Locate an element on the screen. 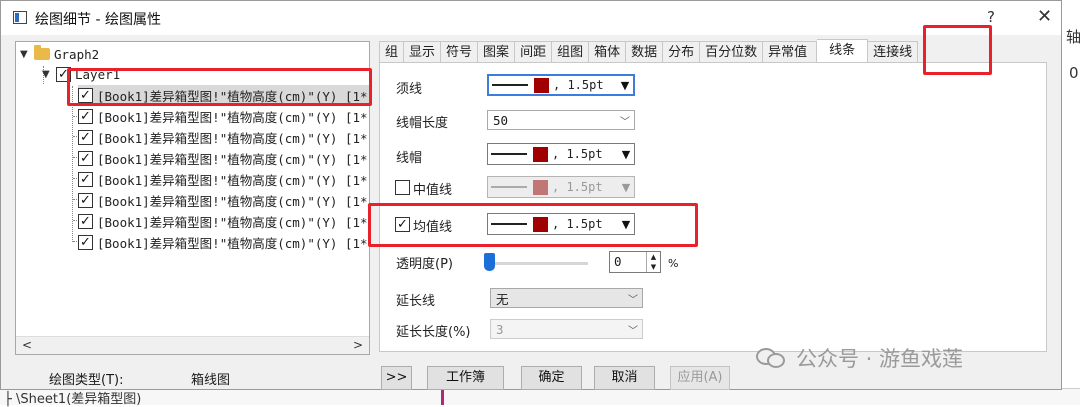  background-sheet-tab: ├ \Sheet1(差异箱型图) is located at coordinates (73, 399).